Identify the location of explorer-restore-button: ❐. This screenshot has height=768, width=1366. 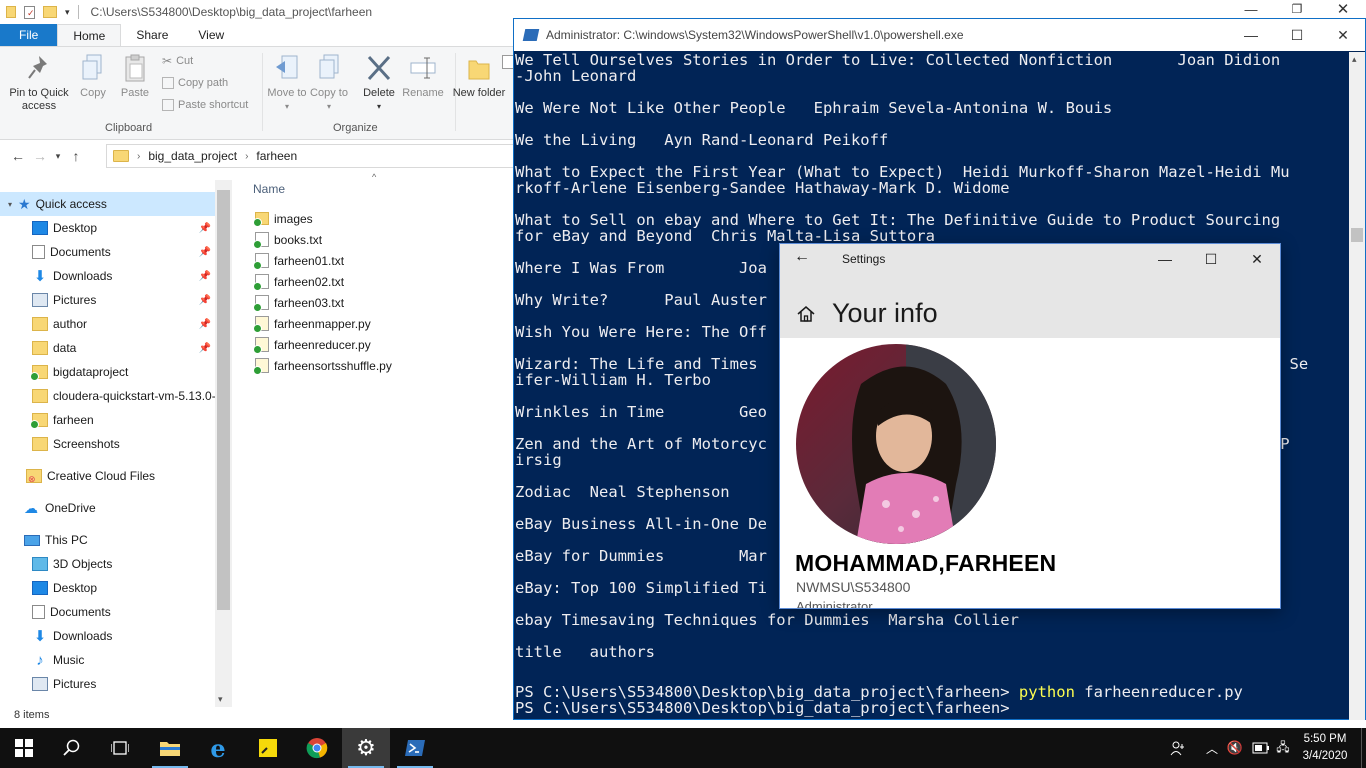
(1297, 9).